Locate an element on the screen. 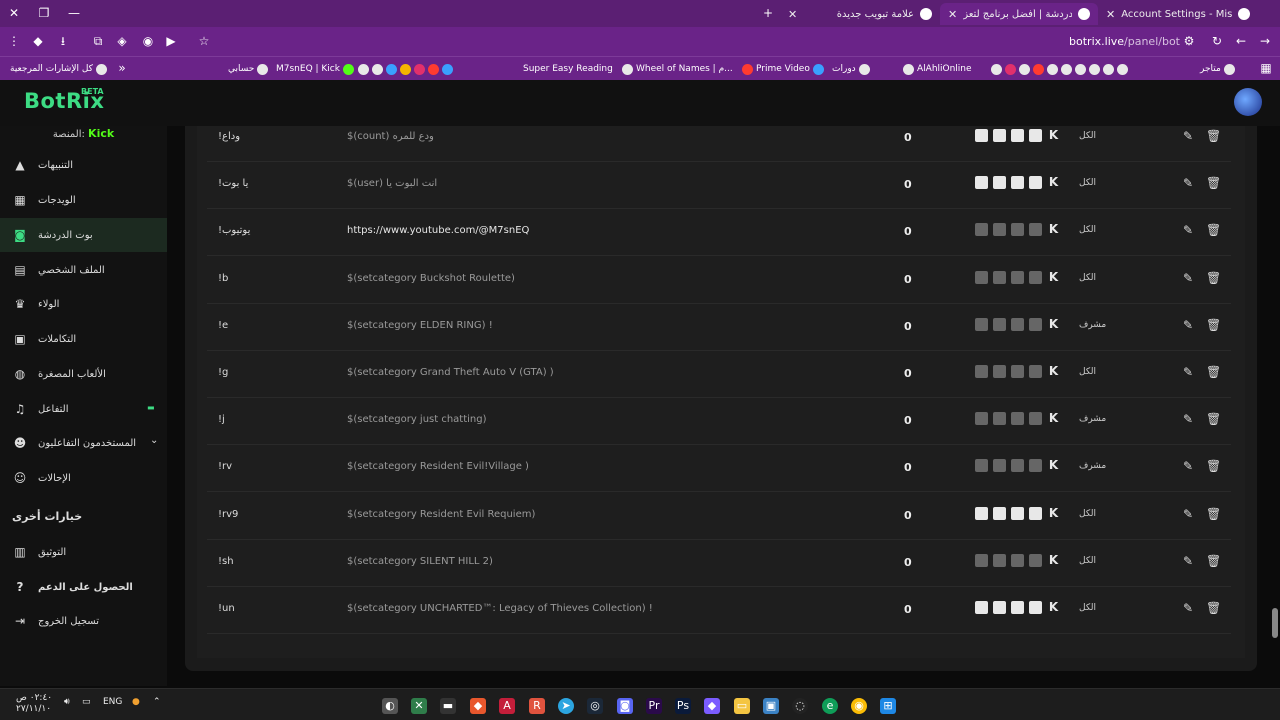 The image size is (1280, 720). sidebar-item-docs: ▥ التوثيق is located at coordinates (83, 552).